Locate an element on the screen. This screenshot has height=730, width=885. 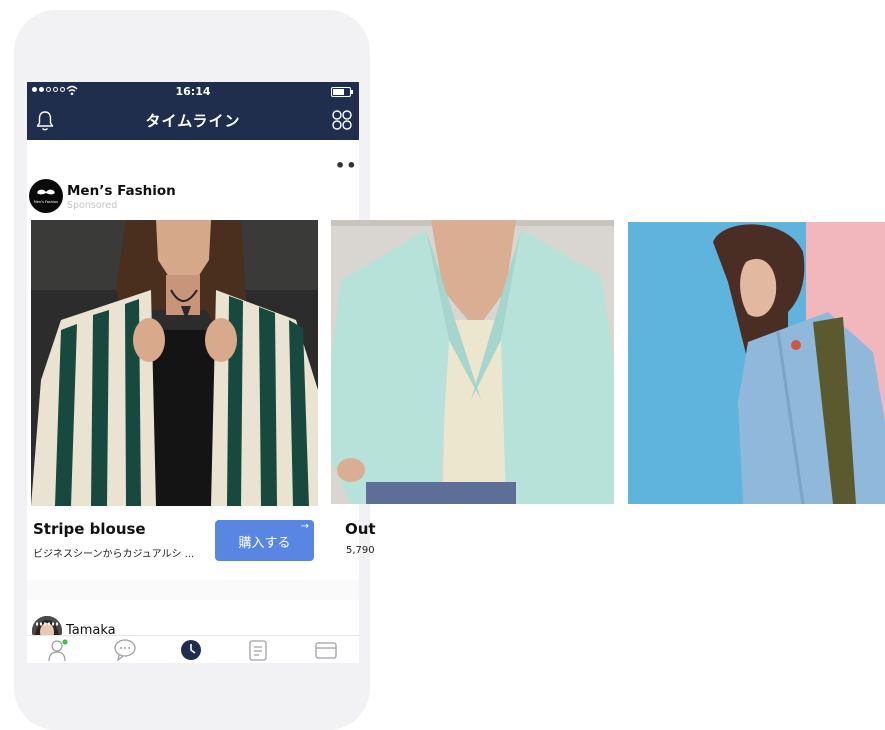
buy-button: 購入する → is located at coordinates (264, 540).